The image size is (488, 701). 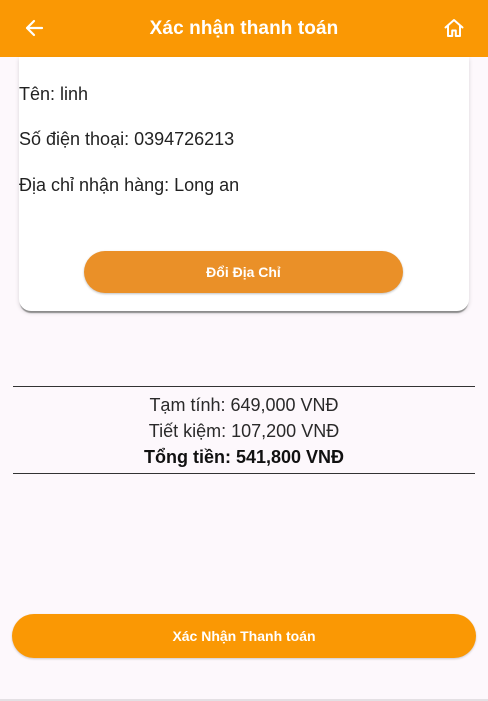 What do you see at coordinates (54, 94) in the screenshot?
I see `customer-name: Tên: linh` at bounding box center [54, 94].